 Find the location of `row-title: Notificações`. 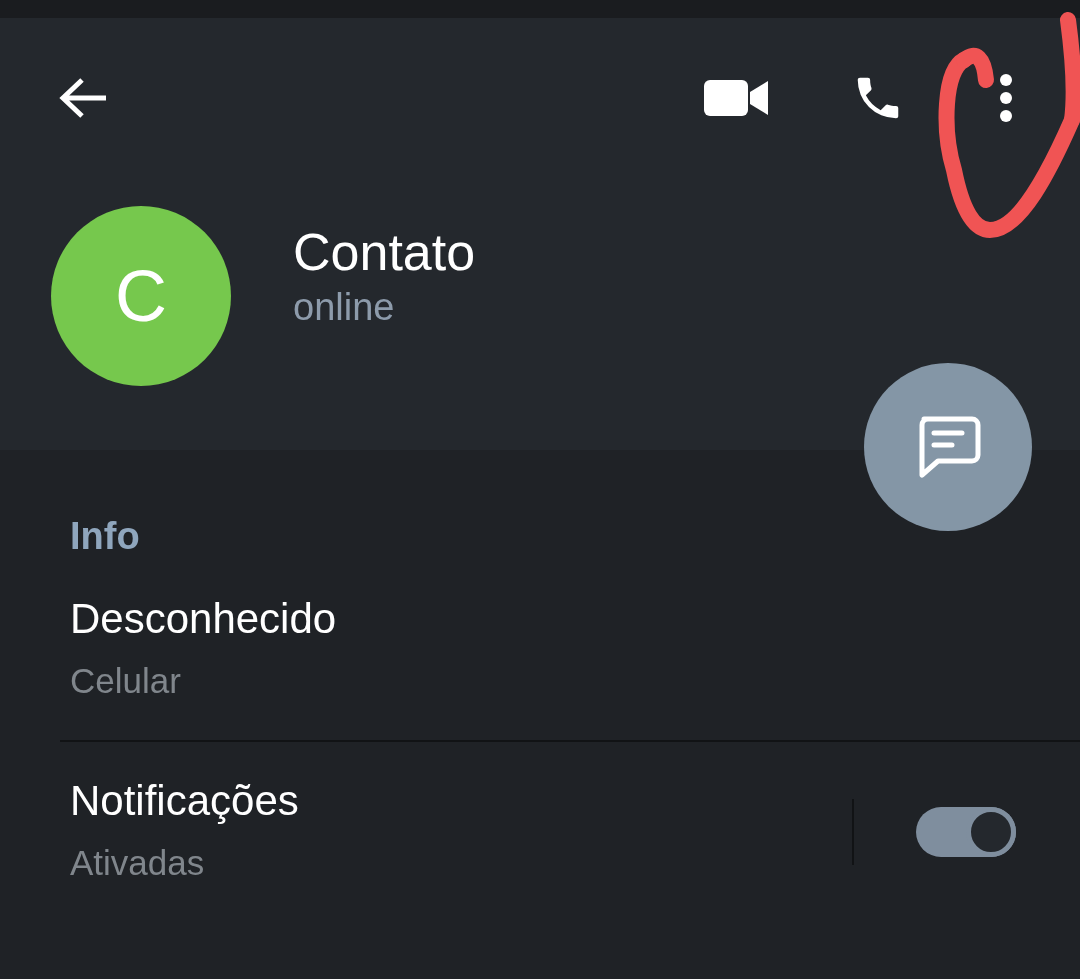

row-title: Notificações is located at coordinates (185, 801).